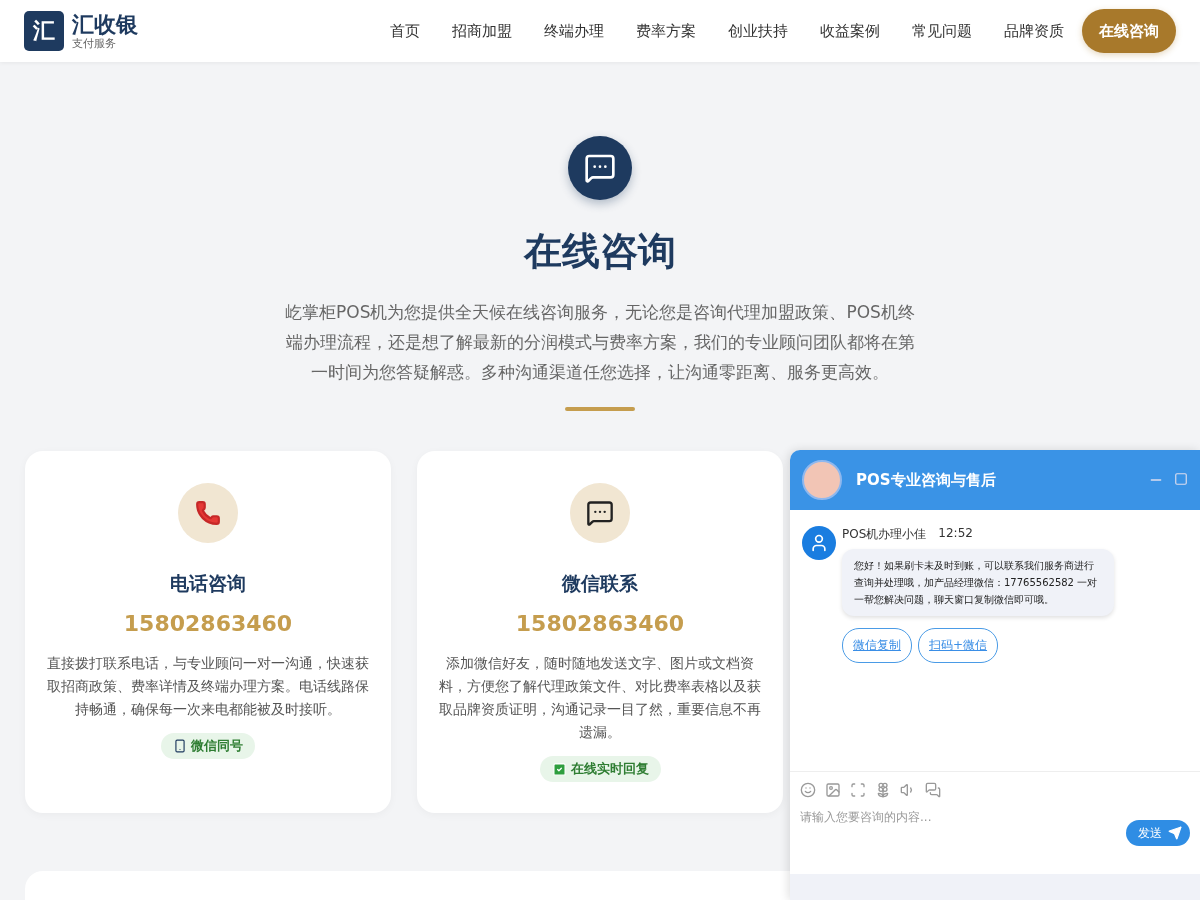 This screenshot has width=1200, height=900. I want to click on chat-title: POS专业咨询与售后, so click(926, 480).